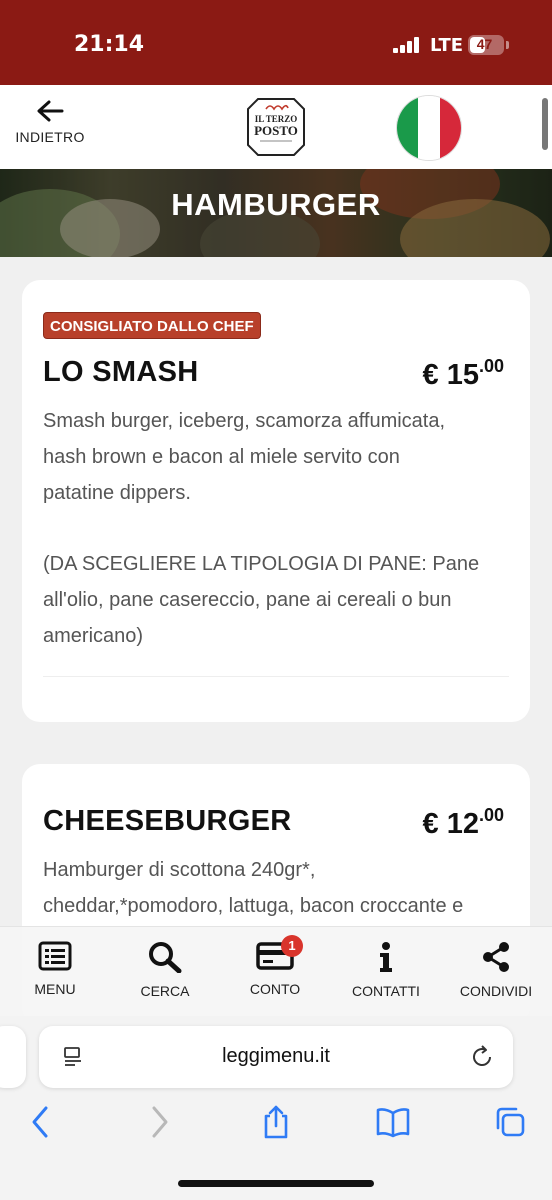 The width and height of the screenshot is (552, 1200). What do you see at coordinates (496, 991) in the screenshot?
I see `share-label: CONDIVIDI` at bounding box center [496, 991].